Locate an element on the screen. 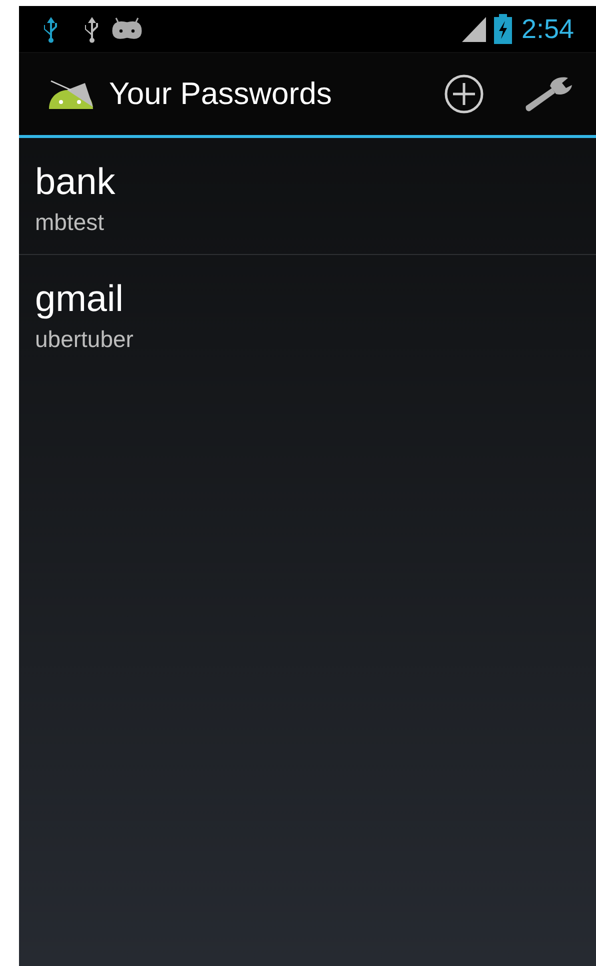 This screenshot has width=596, height=966. entry-username: ubertuber is located at coordinates (84, 339).